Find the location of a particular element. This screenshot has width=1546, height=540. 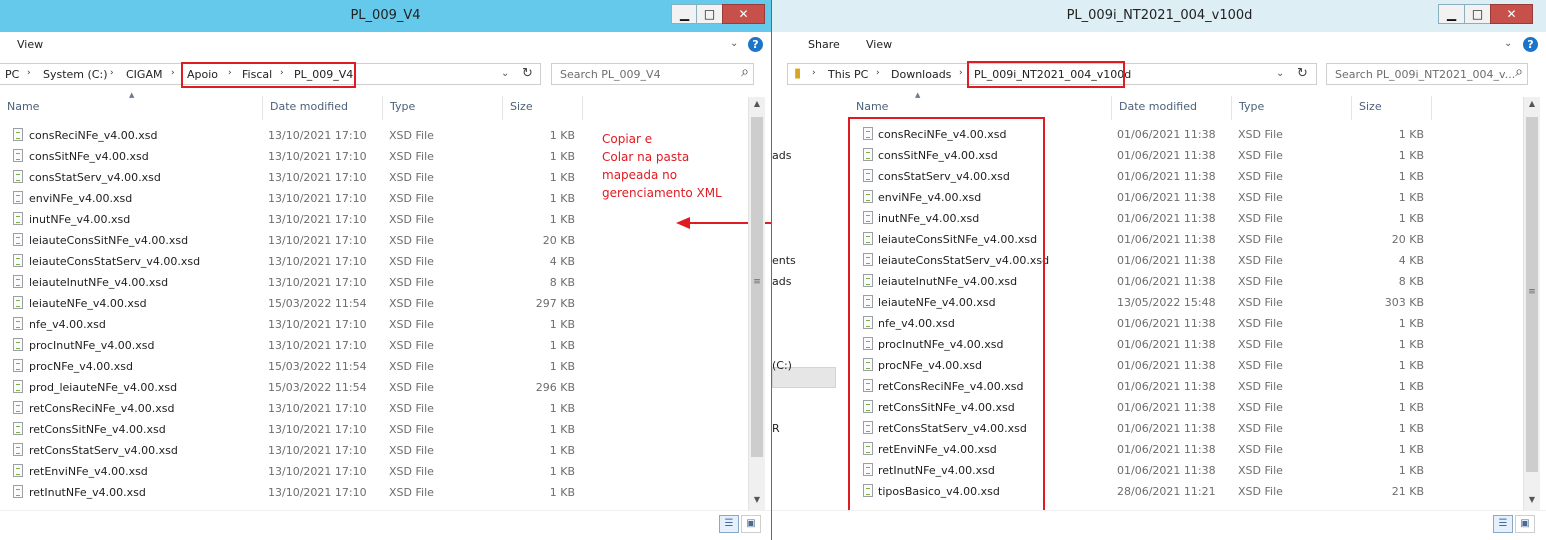

search-input: Search PL_009_V4 ⌕ is located at coordinates (652, 74).